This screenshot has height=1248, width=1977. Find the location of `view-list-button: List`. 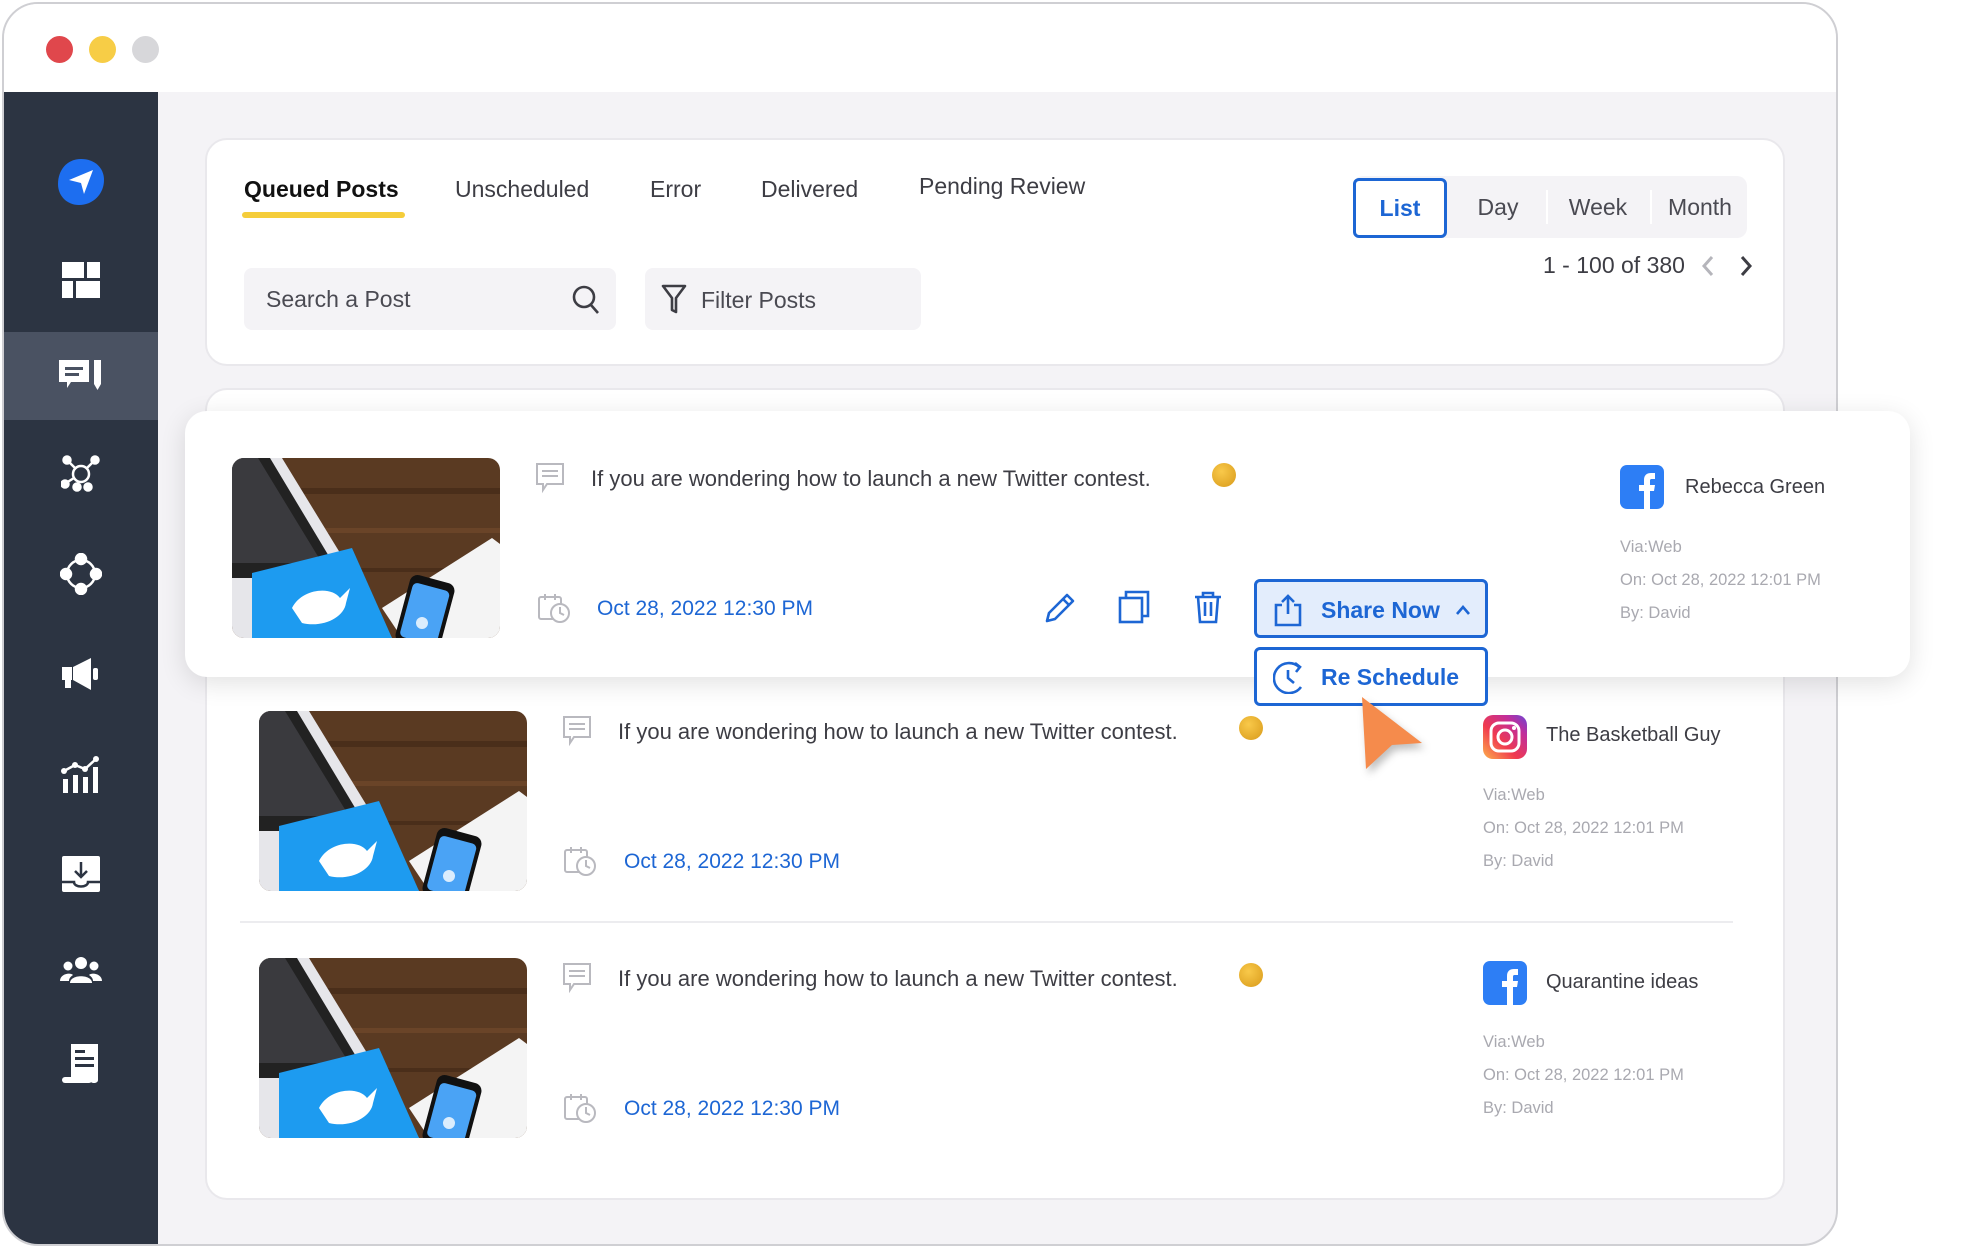

view-list-button: List is located at coordinates (1400, 208).